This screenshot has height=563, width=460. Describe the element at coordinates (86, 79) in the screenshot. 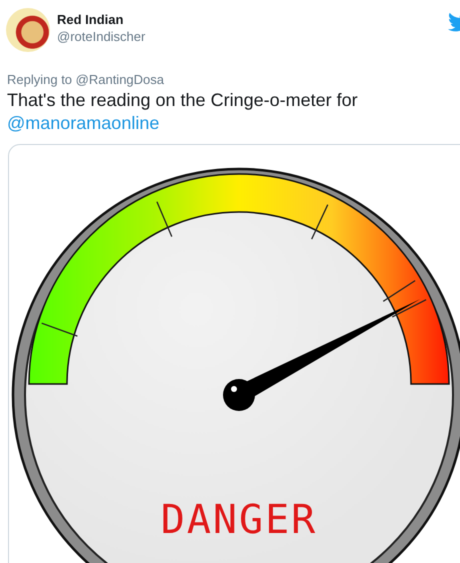

I see `reply-context: Replying to @RantingDosa` at that location.